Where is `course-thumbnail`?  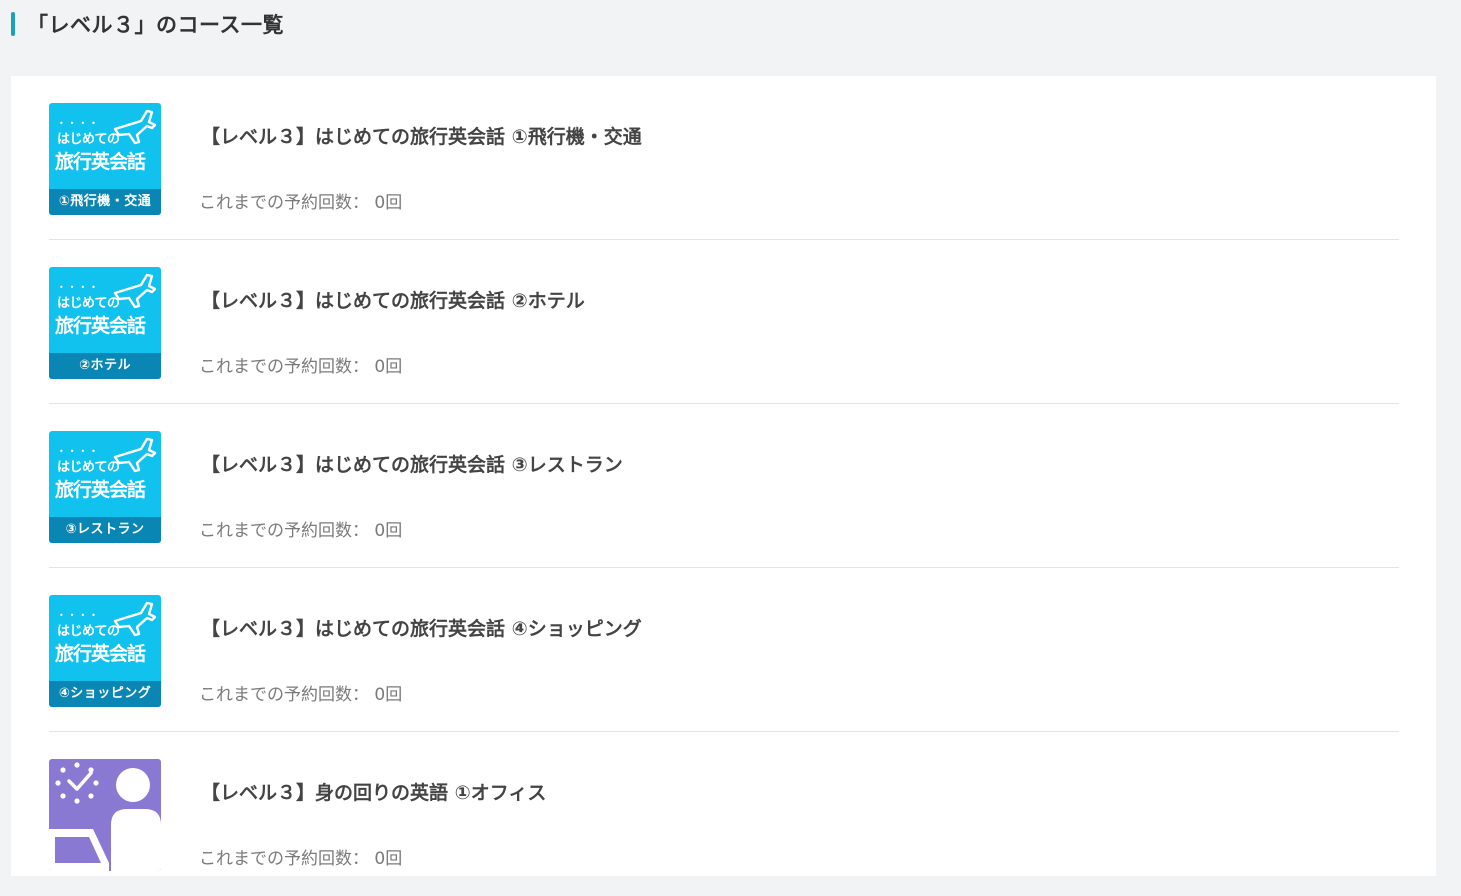
course-thumbnail is located at coordinates (105, 815).